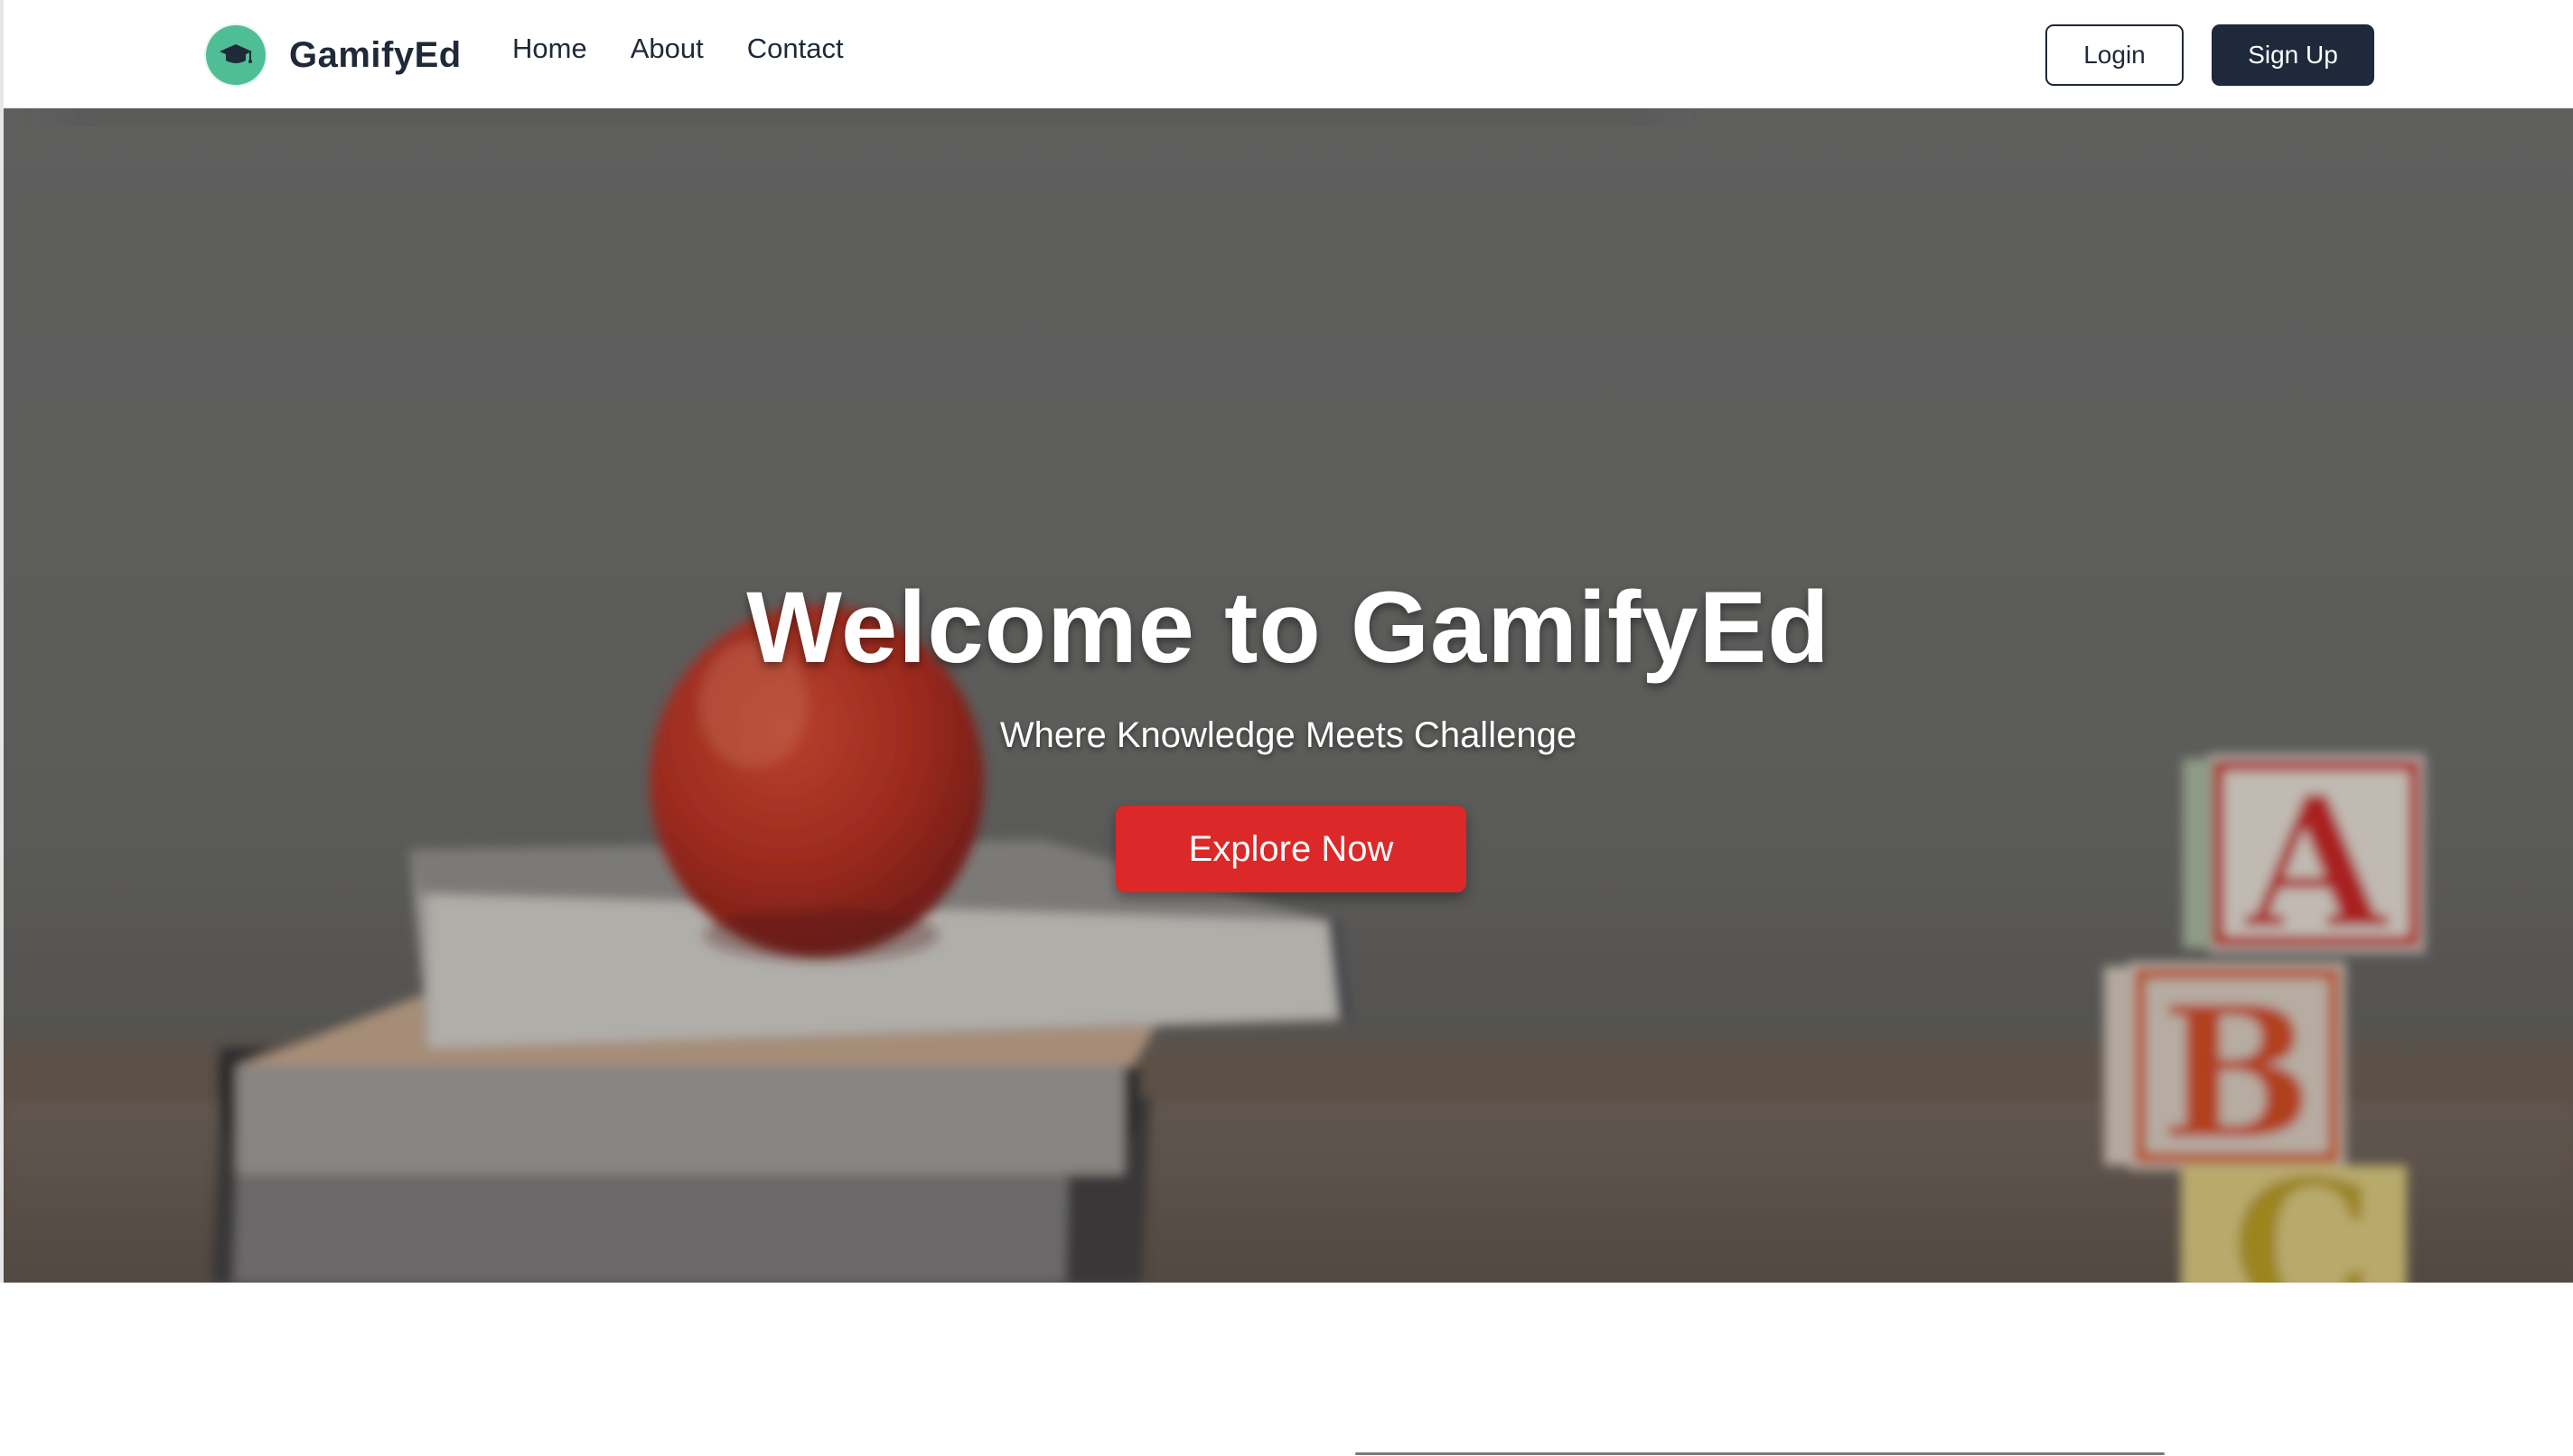 Image resolution: width=2573 pixels, height=1456 pixels. I want to click on section-divider, so click(1760, 1453).